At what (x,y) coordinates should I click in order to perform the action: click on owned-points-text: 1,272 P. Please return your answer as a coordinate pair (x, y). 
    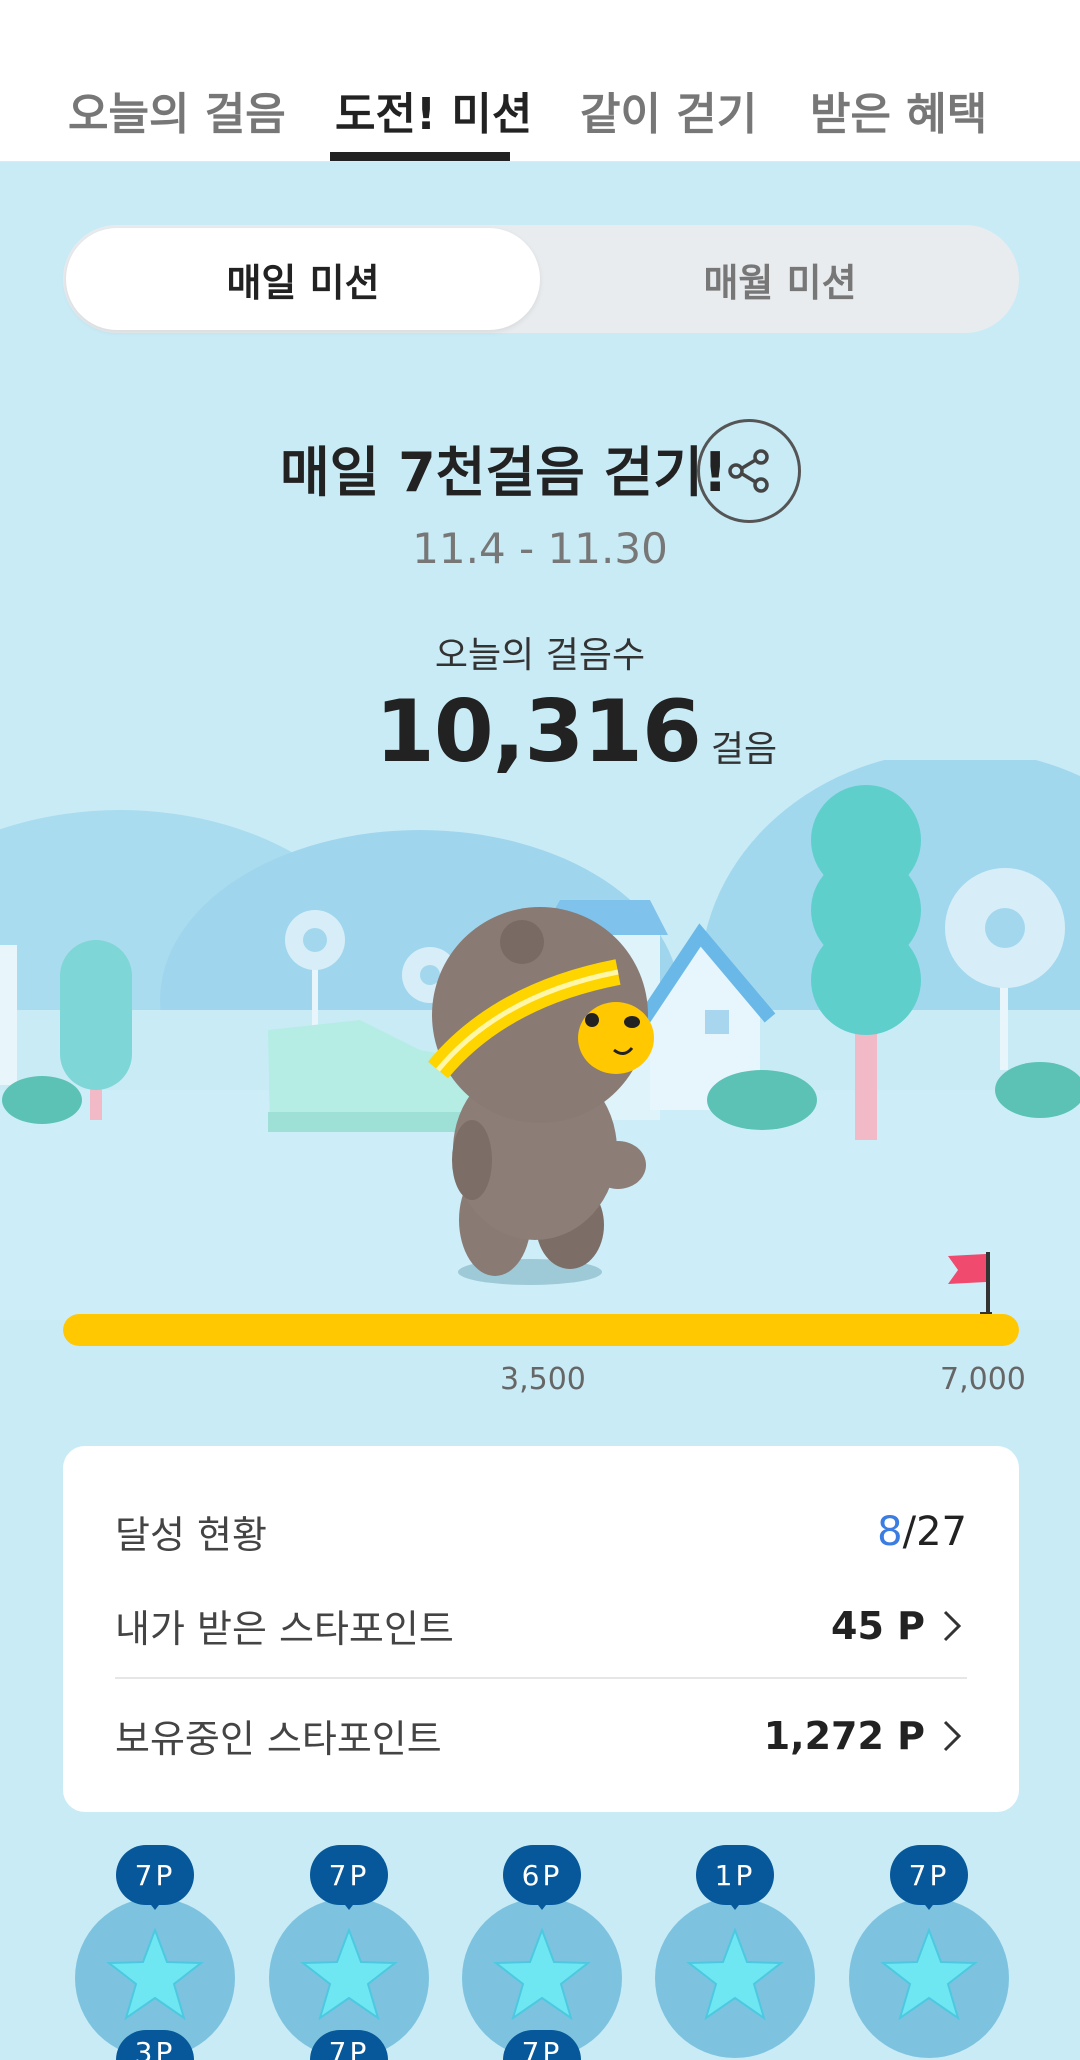
    Looking at the image, I should click on (844, 1735).